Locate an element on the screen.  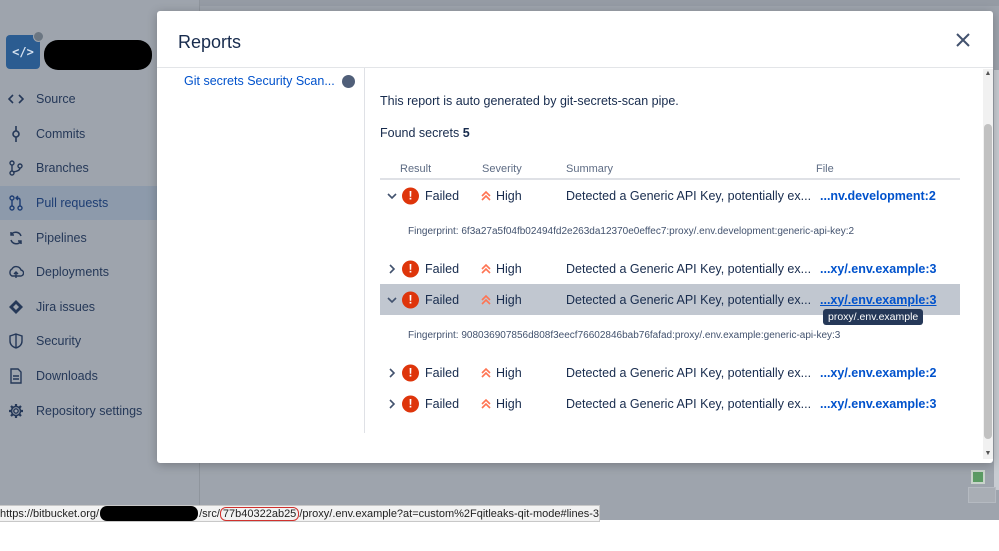
downloads-icon is located at coordinates (16, 376).